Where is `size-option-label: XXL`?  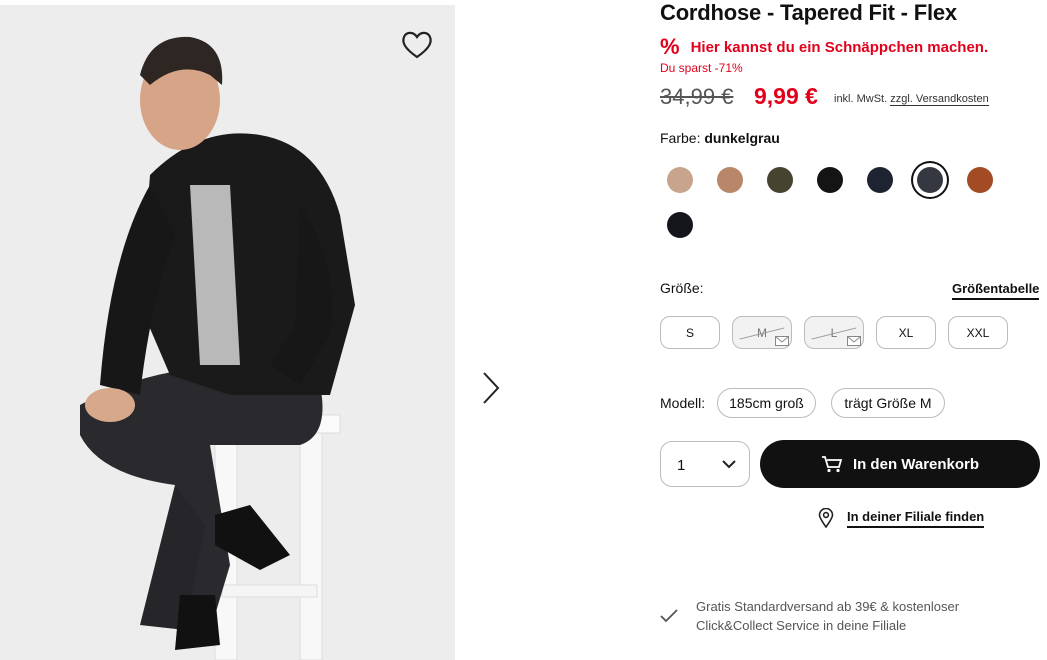 size-option-label: XXL is located at coordinates (978, 332).